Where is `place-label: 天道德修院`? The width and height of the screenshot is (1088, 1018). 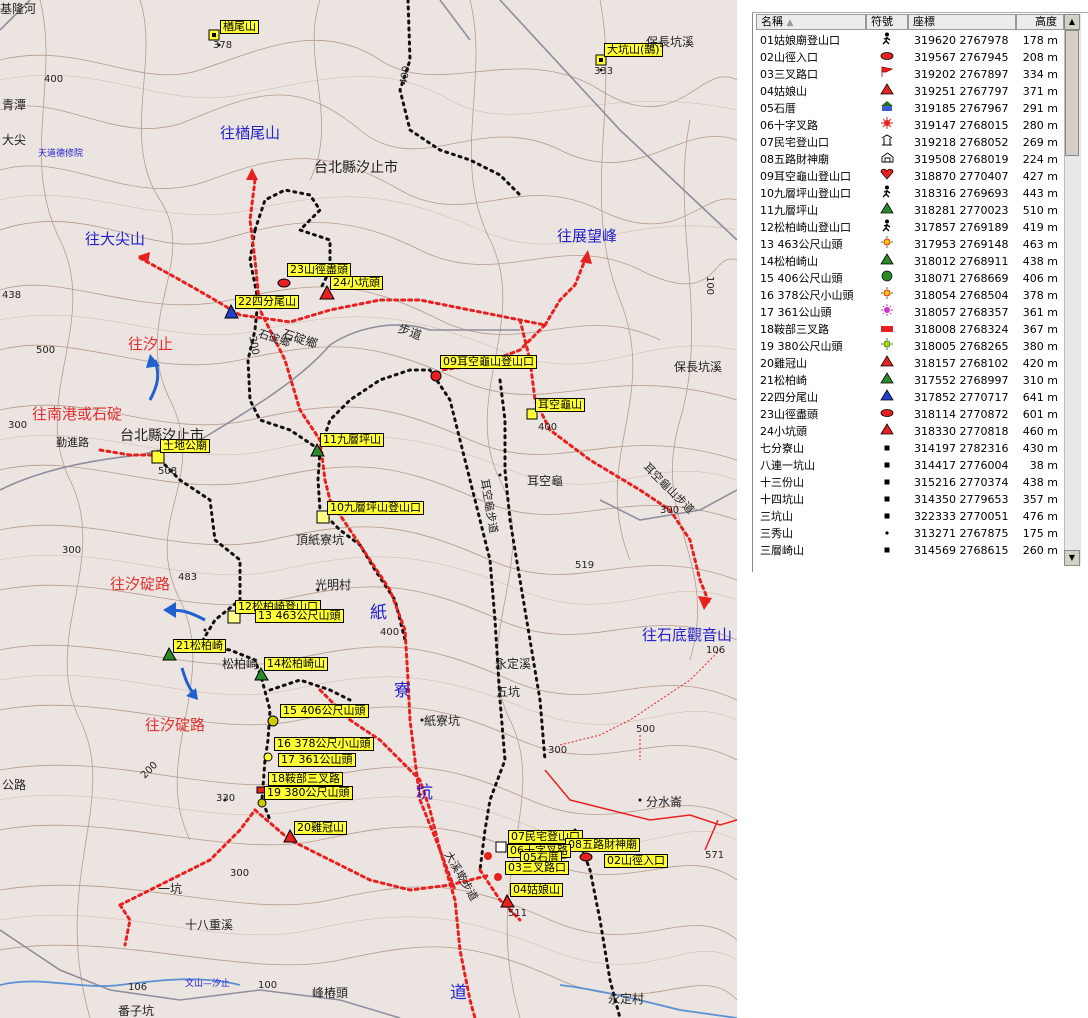 place-label: 天道德修院 is located at coordinates (61, 154).